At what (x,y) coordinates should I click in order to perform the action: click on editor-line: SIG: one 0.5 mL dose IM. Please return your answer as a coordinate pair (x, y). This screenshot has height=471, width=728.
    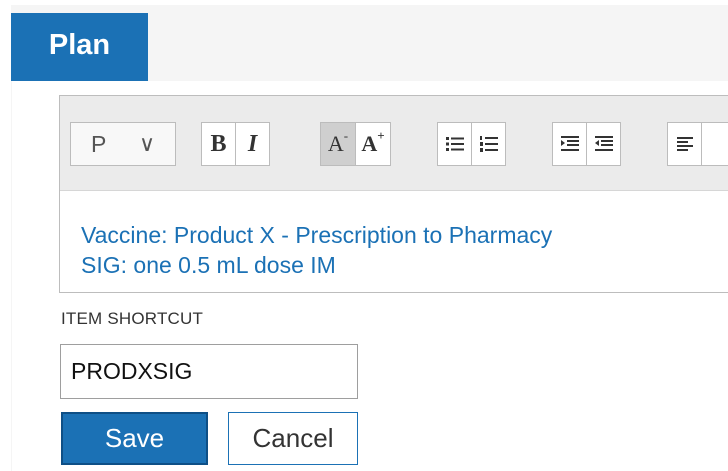
    Looking at the image, I should click on (208, 265).